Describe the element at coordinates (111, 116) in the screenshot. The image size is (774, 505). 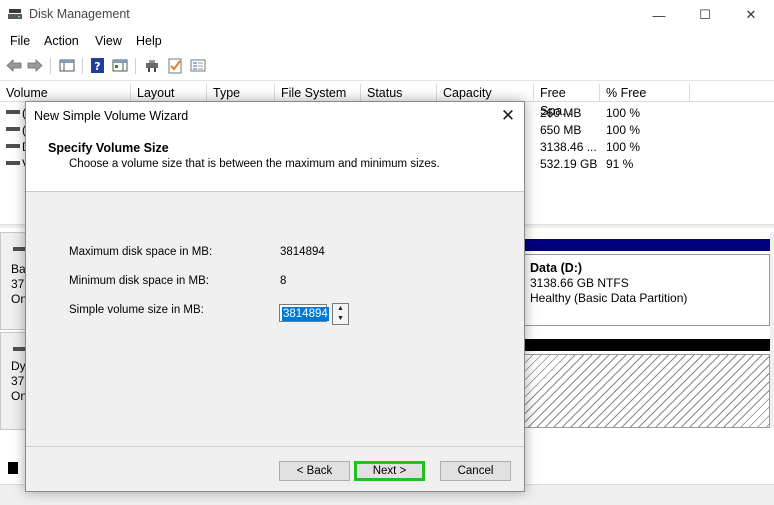
I see `dialog-title: New Simple Volume Wizard` at that location.